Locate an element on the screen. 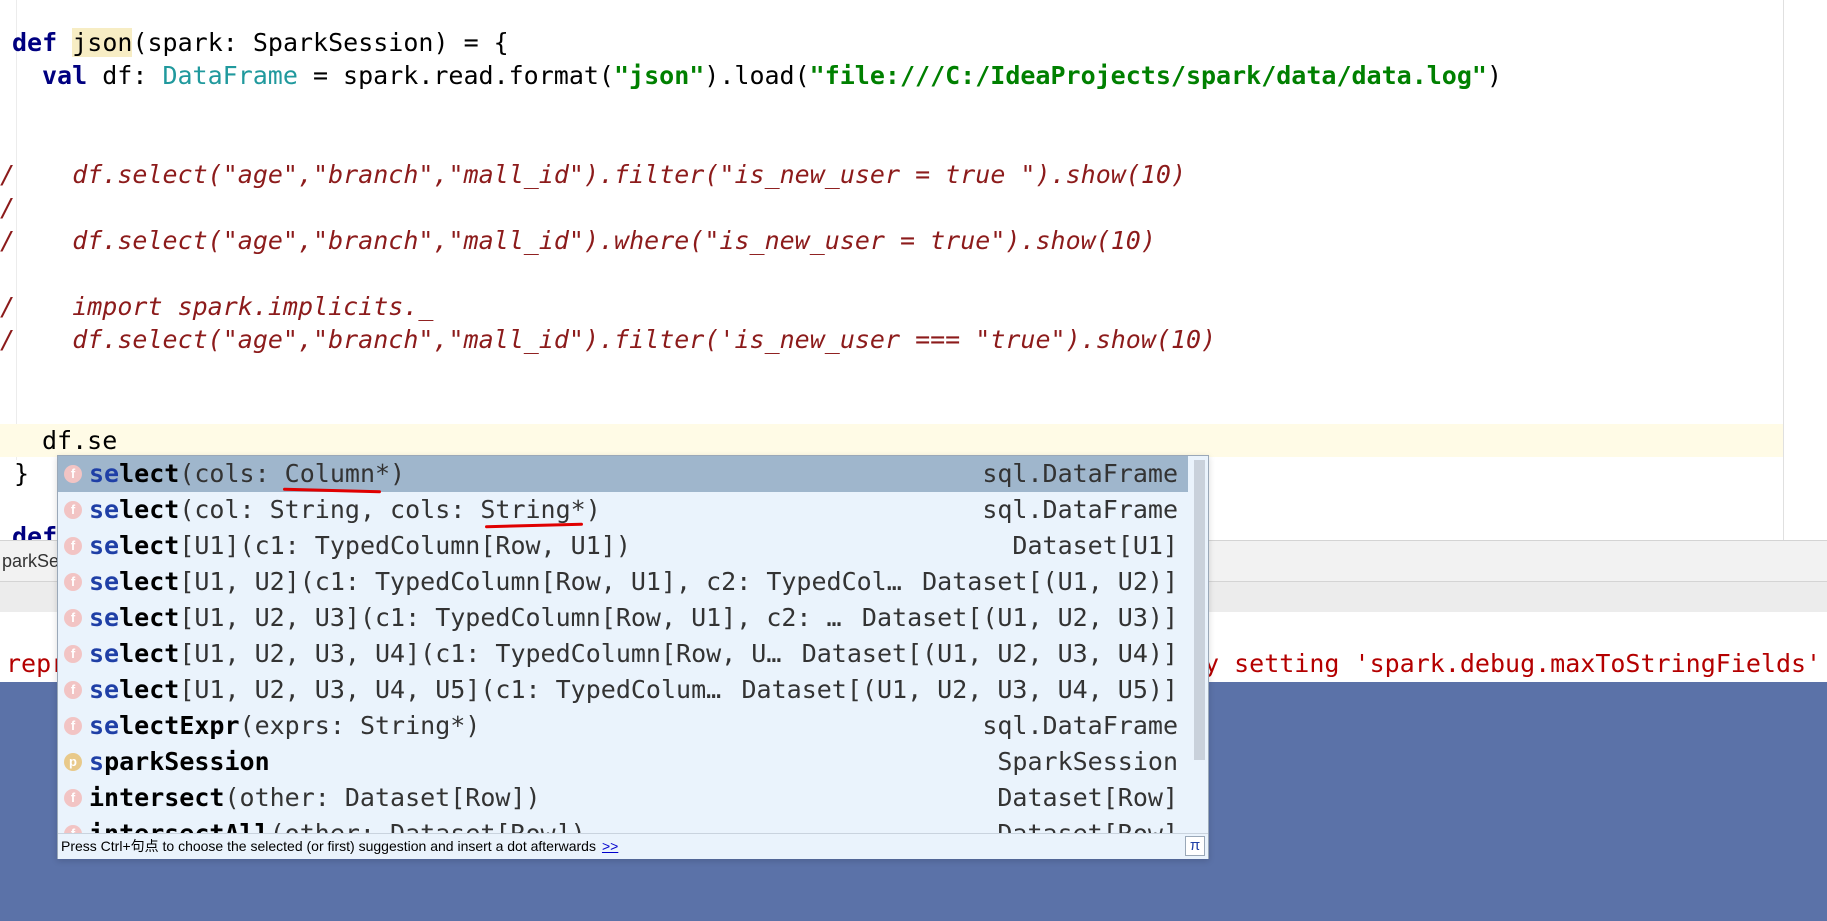 The image size is (1827, 921). next-def-partial: def is located at coordinates (35, 531).